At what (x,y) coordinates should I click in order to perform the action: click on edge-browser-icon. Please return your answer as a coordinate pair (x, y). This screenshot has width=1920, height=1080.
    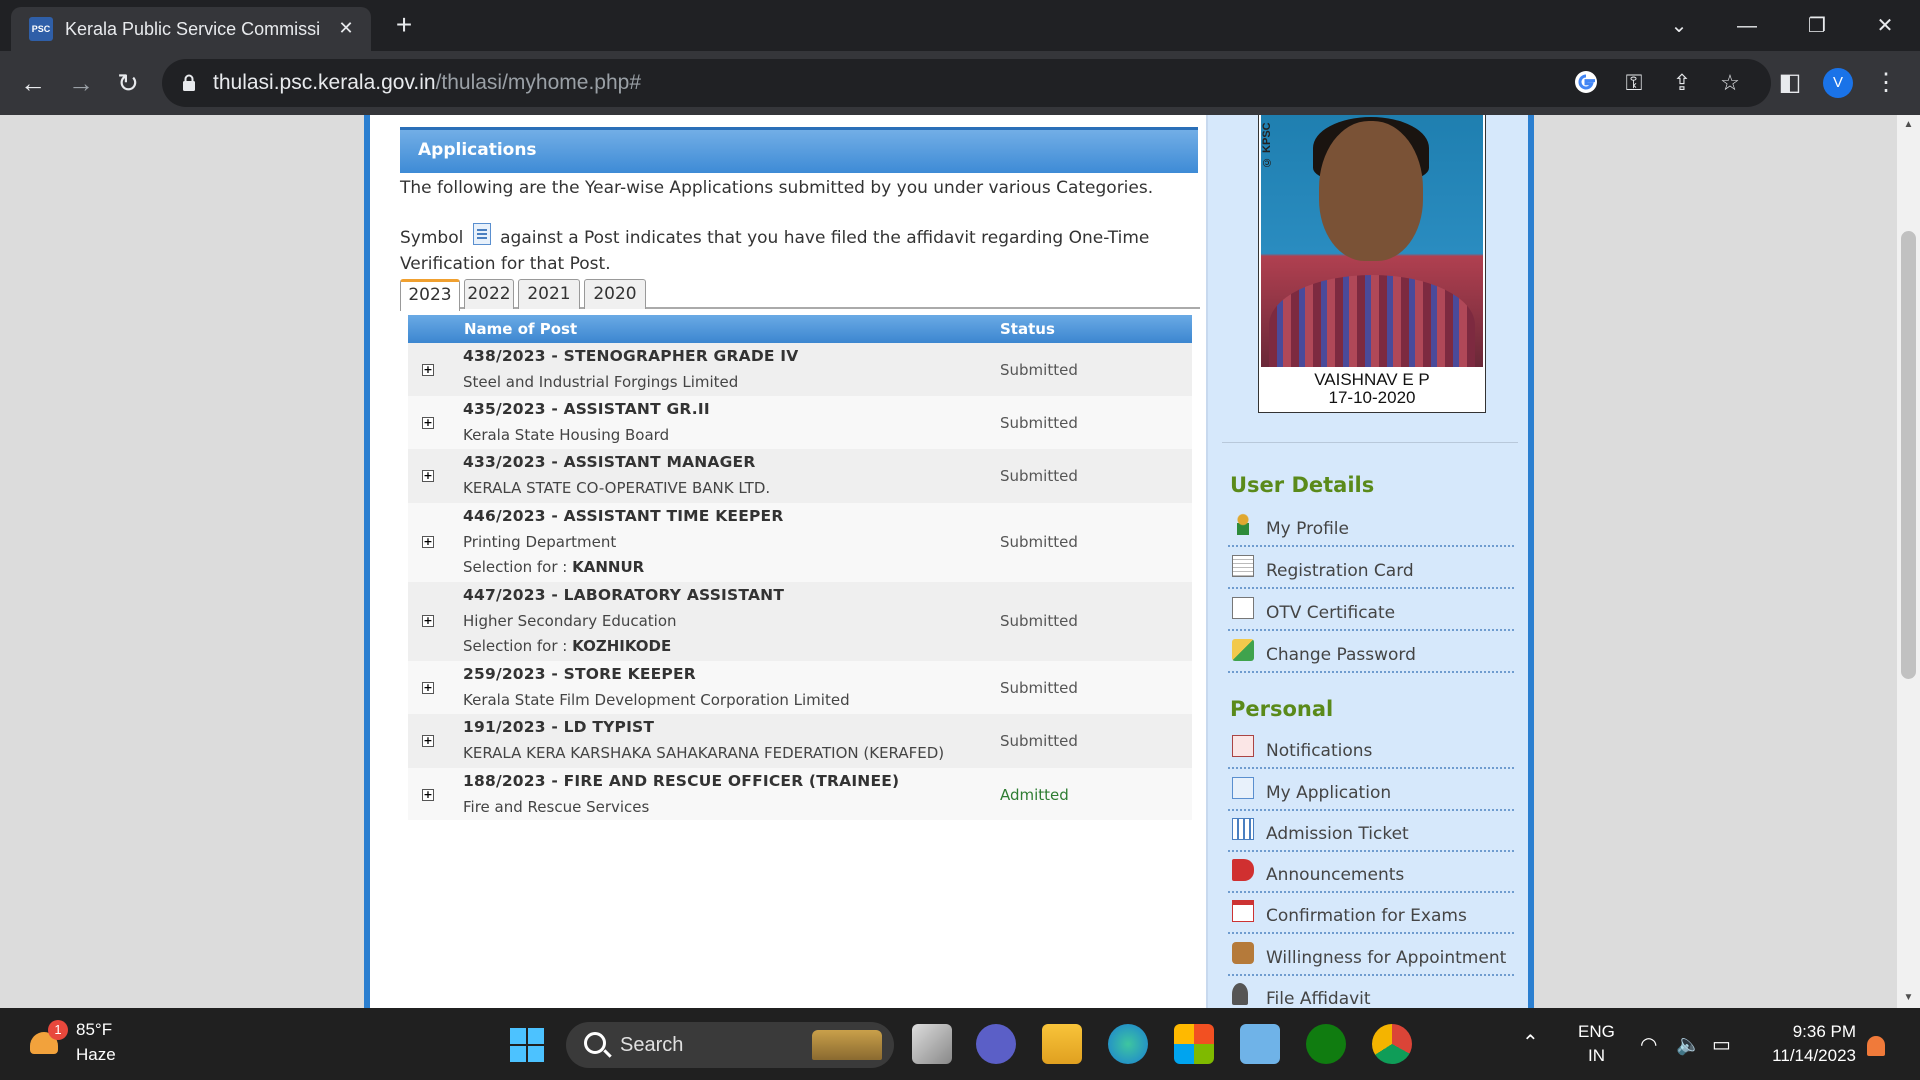
    Looking at the image, I should click on (1128, 1044).